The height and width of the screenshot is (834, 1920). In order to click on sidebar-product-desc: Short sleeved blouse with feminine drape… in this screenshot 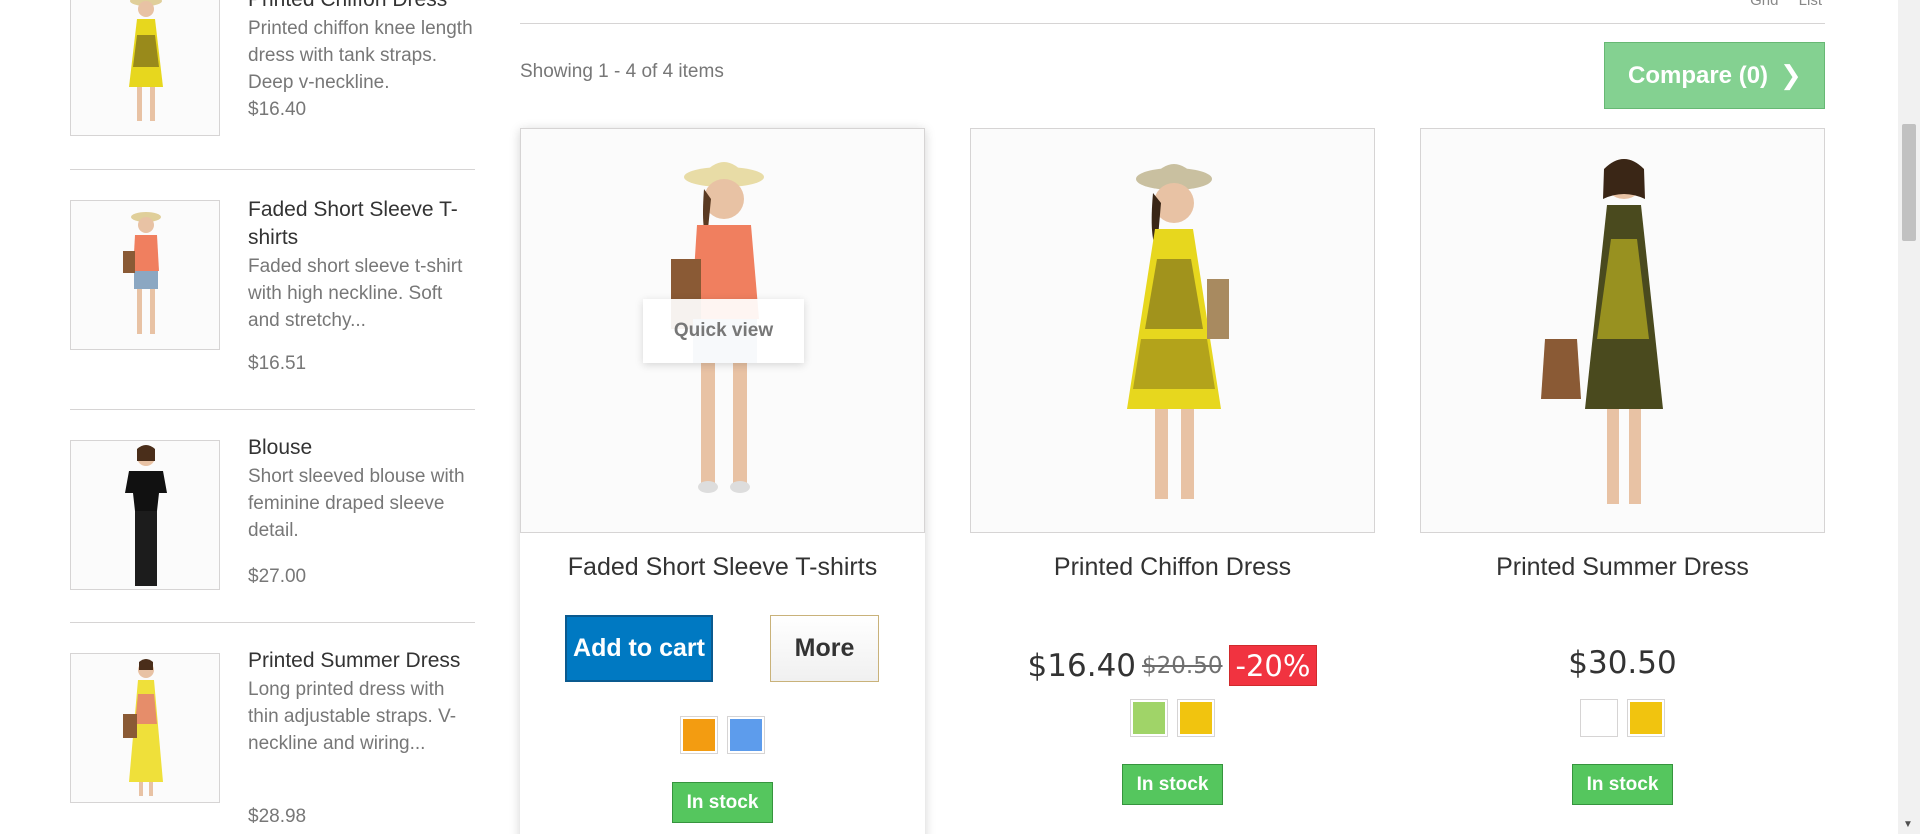, I will do `click(356, 503)`.